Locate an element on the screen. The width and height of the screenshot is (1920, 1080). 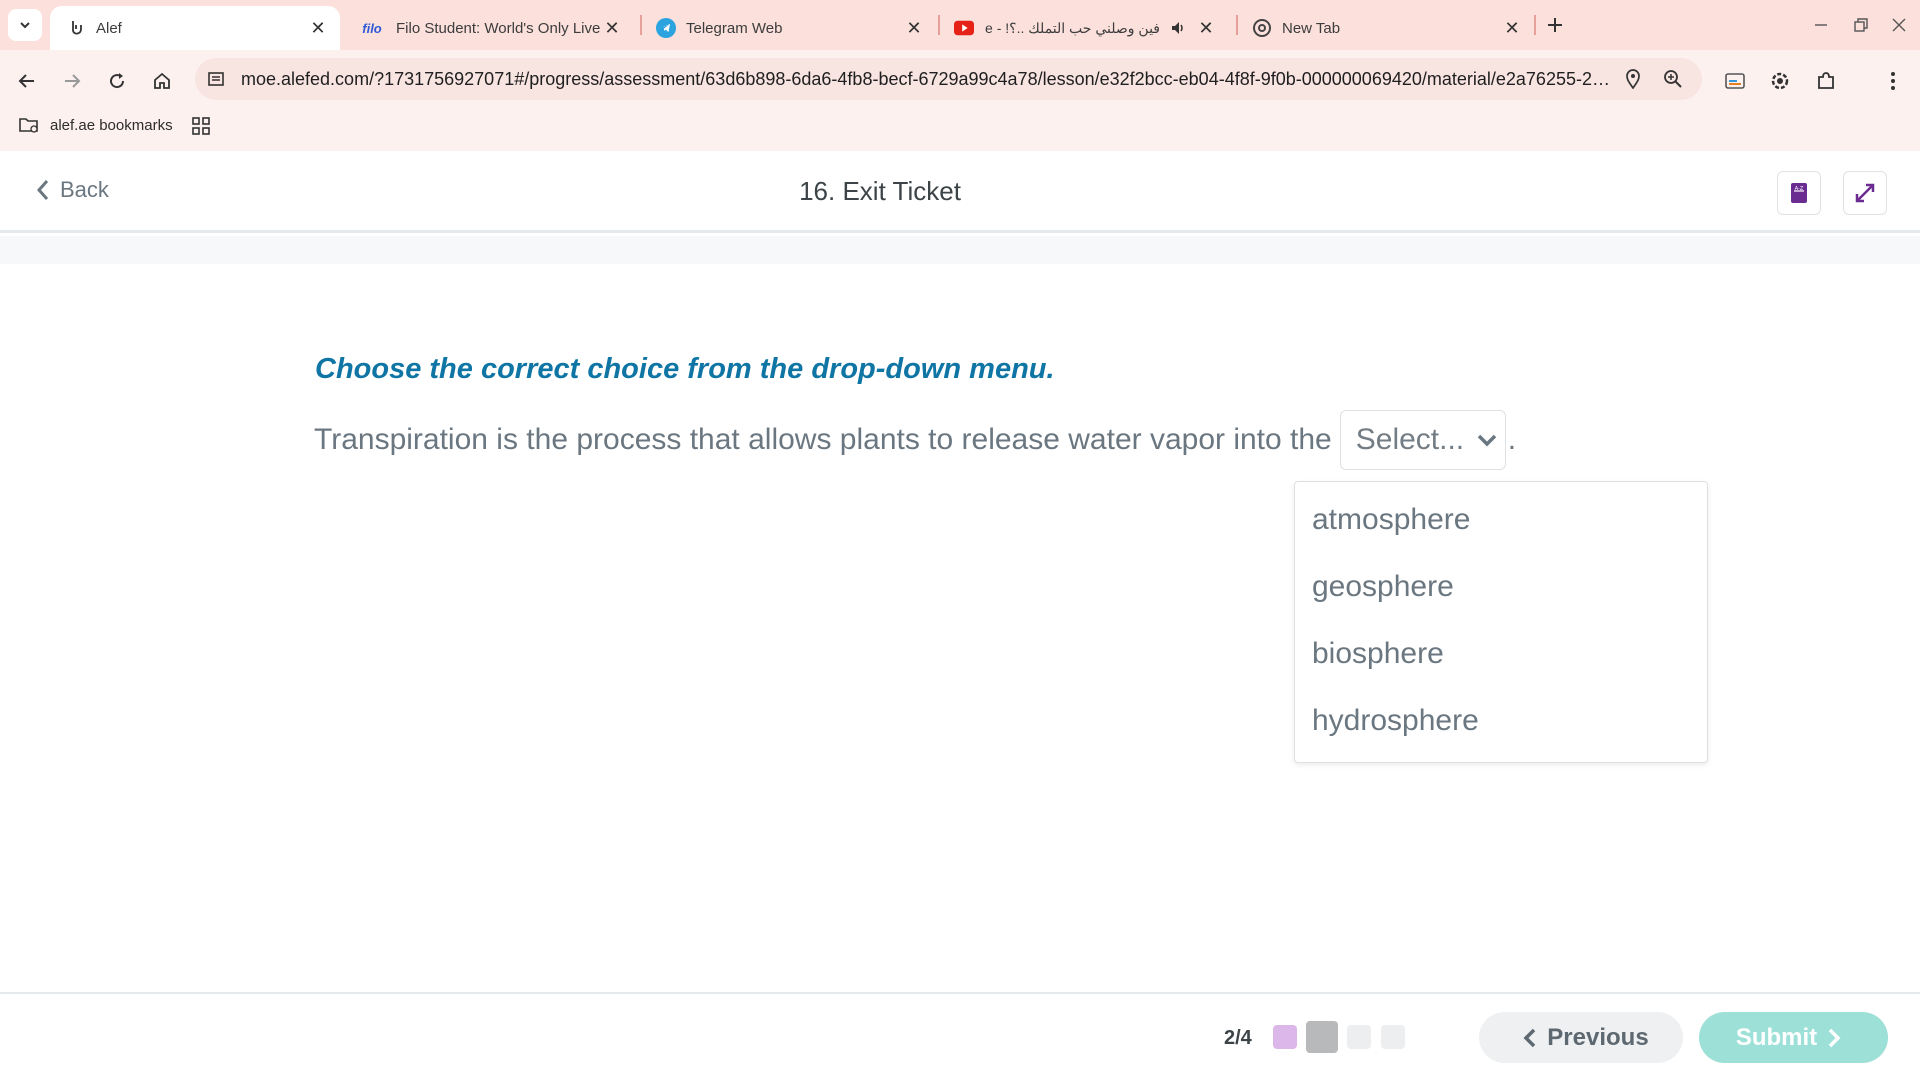
tab-new-tab: New Tab ✕ is located at coordinates (1385, 28).